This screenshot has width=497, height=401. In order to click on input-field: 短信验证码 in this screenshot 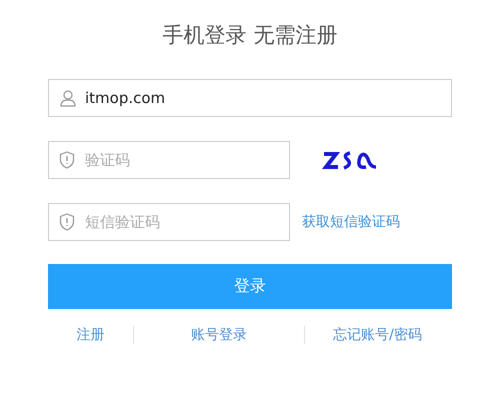, I will do `click(169, 222)`.